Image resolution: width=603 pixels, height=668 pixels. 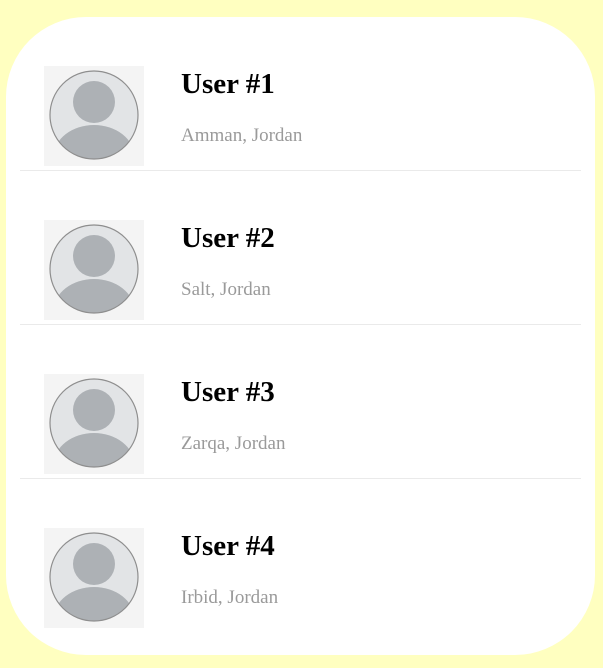 What do you see at coordinates (228, 84) in the screenshot?
I see `user-name: User #1` at bounding box center [228, 84].